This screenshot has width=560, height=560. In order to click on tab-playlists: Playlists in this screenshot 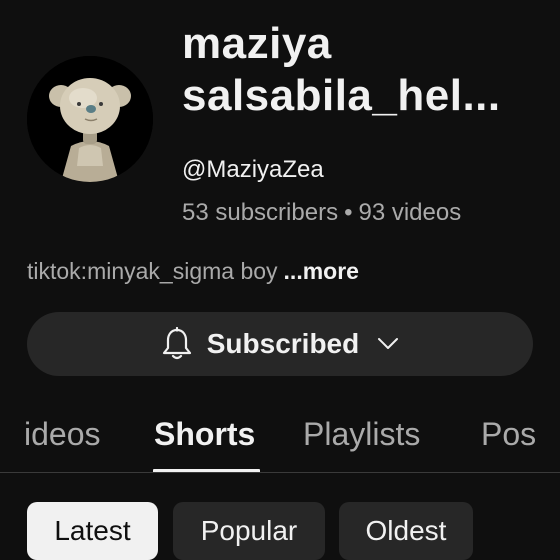, I will do `click(361, 434)`.